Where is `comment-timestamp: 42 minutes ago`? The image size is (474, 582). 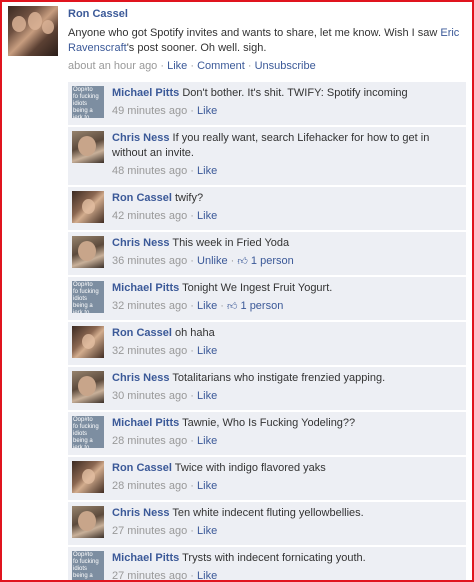 comment-timestamp: 42 minutes ago is located at coordinates (149, 216).